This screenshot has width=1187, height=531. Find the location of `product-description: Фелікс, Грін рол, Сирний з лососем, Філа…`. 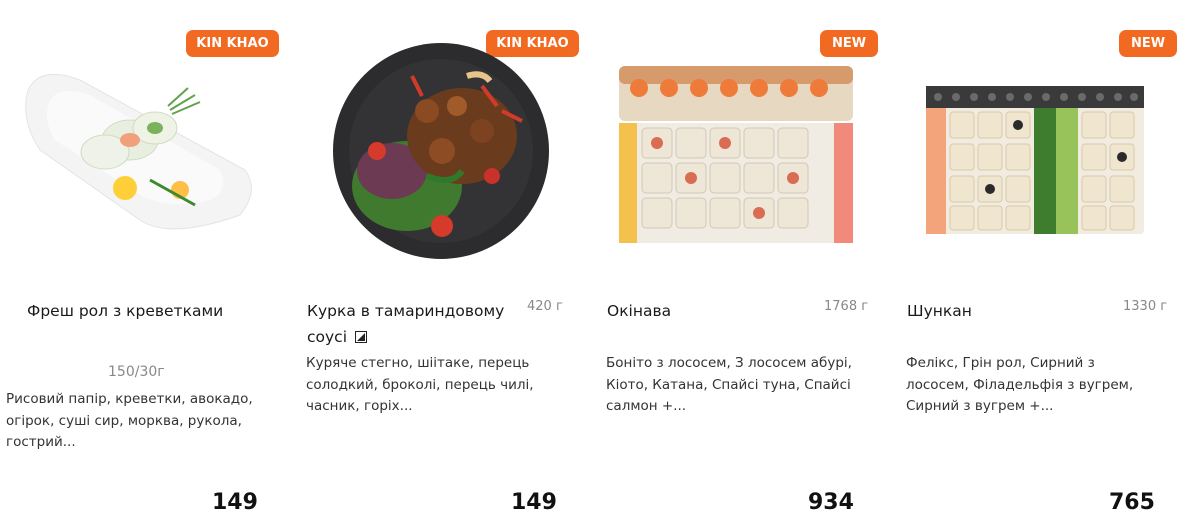

product-description: Фелікс, Грін рол, Сирний з лососем, Філа… is located at coordinates (1020, 384).